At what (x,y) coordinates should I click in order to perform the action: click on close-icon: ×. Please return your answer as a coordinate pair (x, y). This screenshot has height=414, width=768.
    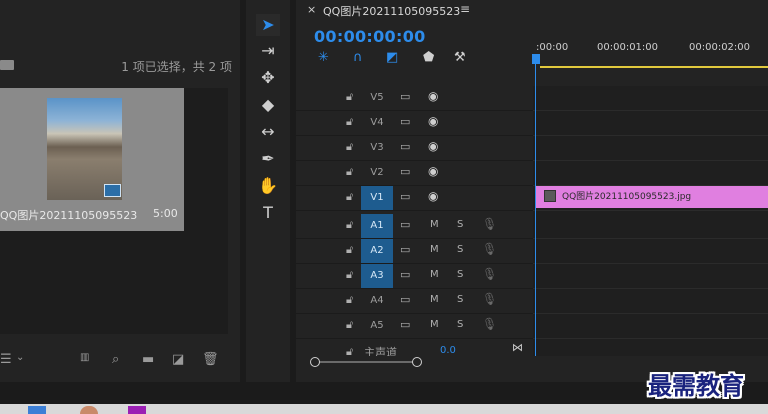
    Looking at the image, I should click on (311, 9).